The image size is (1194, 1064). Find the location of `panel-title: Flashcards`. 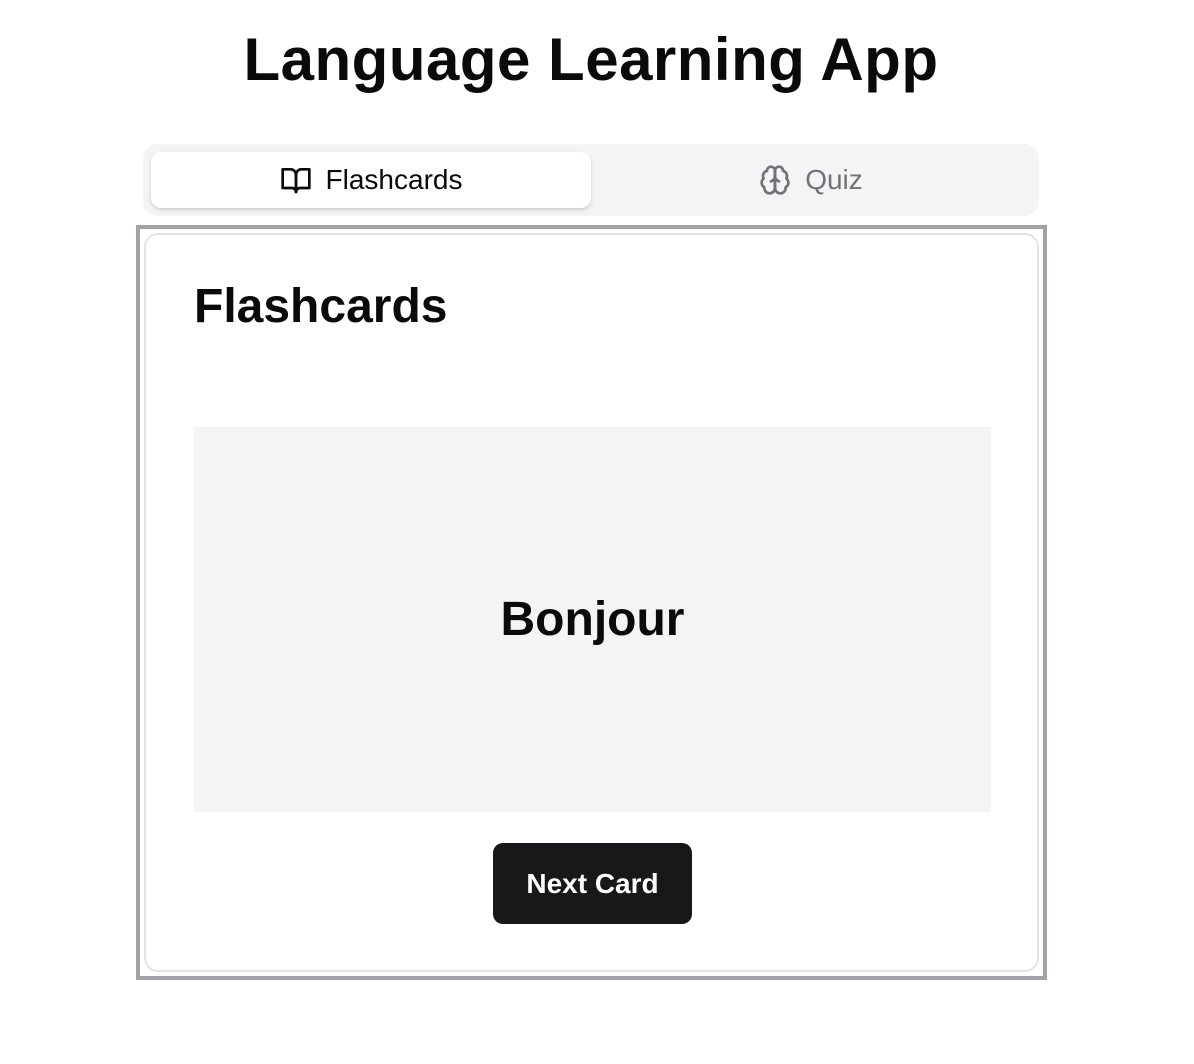

panel-title: Flashcards is located at coordinates (321, 306).